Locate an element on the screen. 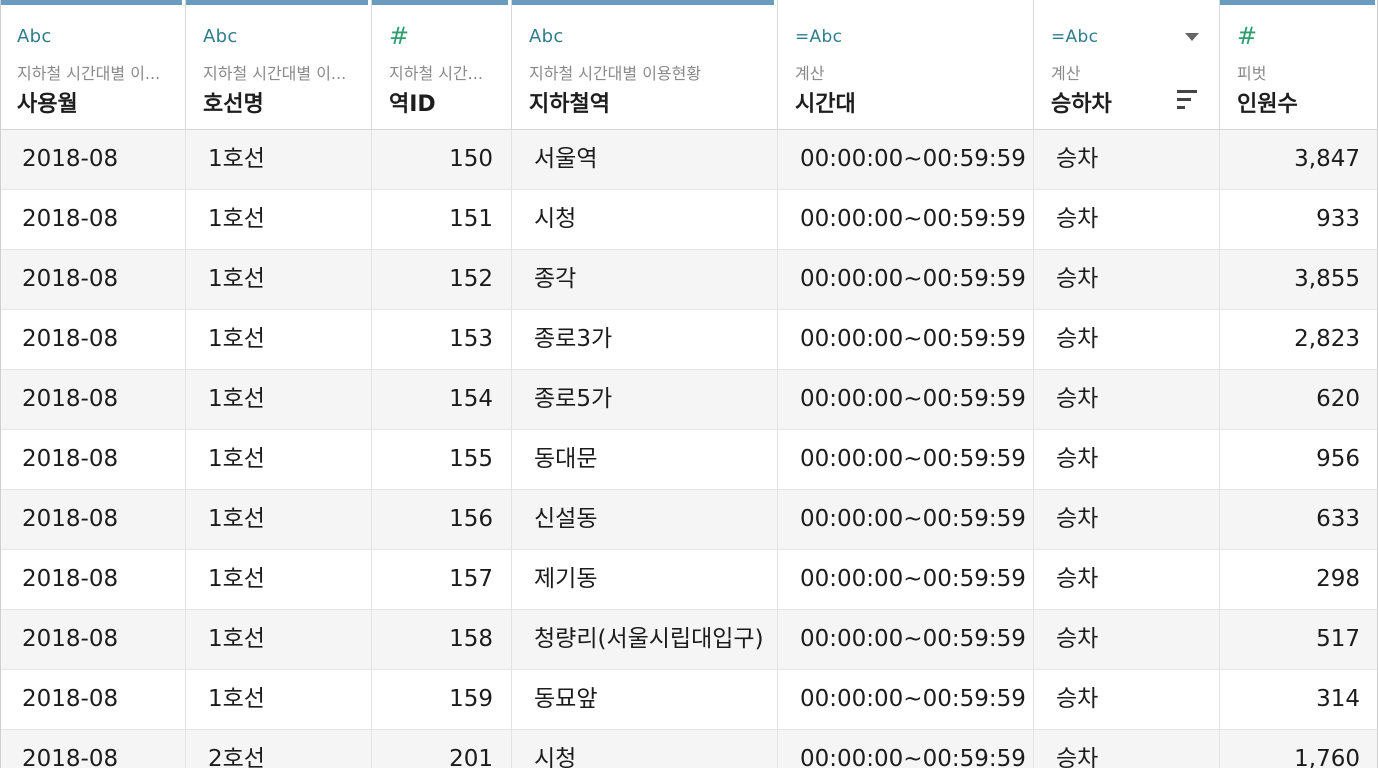 Image resolution: width=1378 pixels, height=768 pixels. cell-station-id: 154 is located at coordinates (442, 399).